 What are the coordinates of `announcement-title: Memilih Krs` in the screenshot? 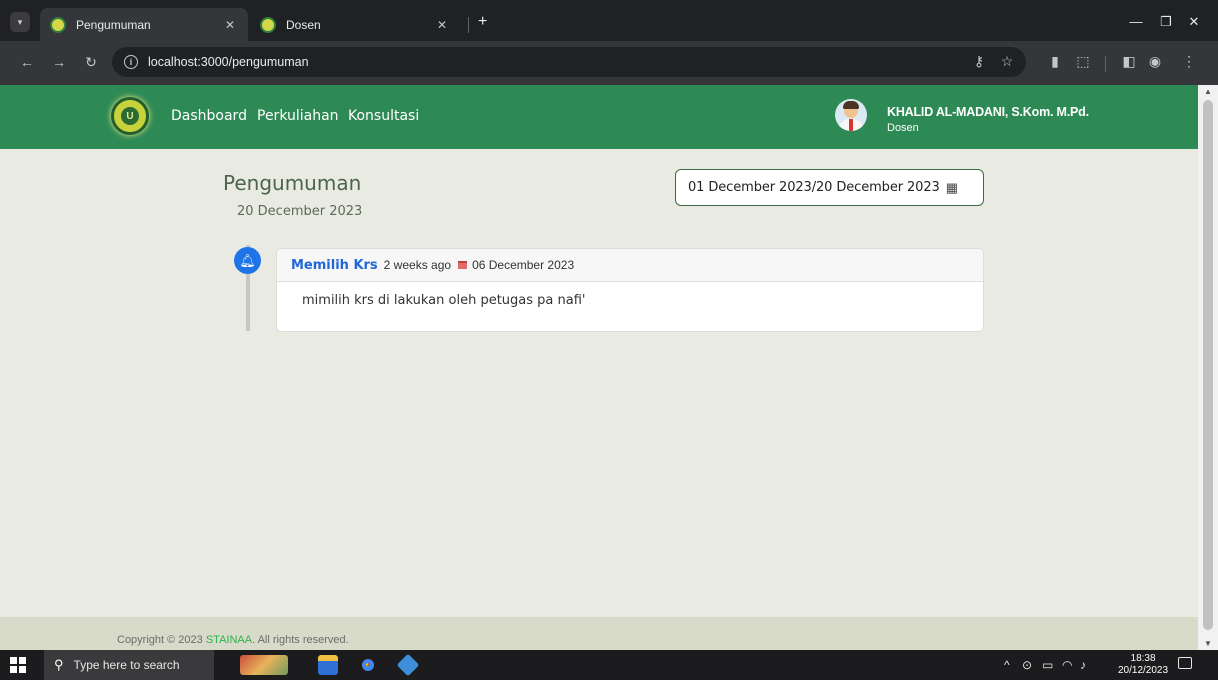 It's located at (334, 265).